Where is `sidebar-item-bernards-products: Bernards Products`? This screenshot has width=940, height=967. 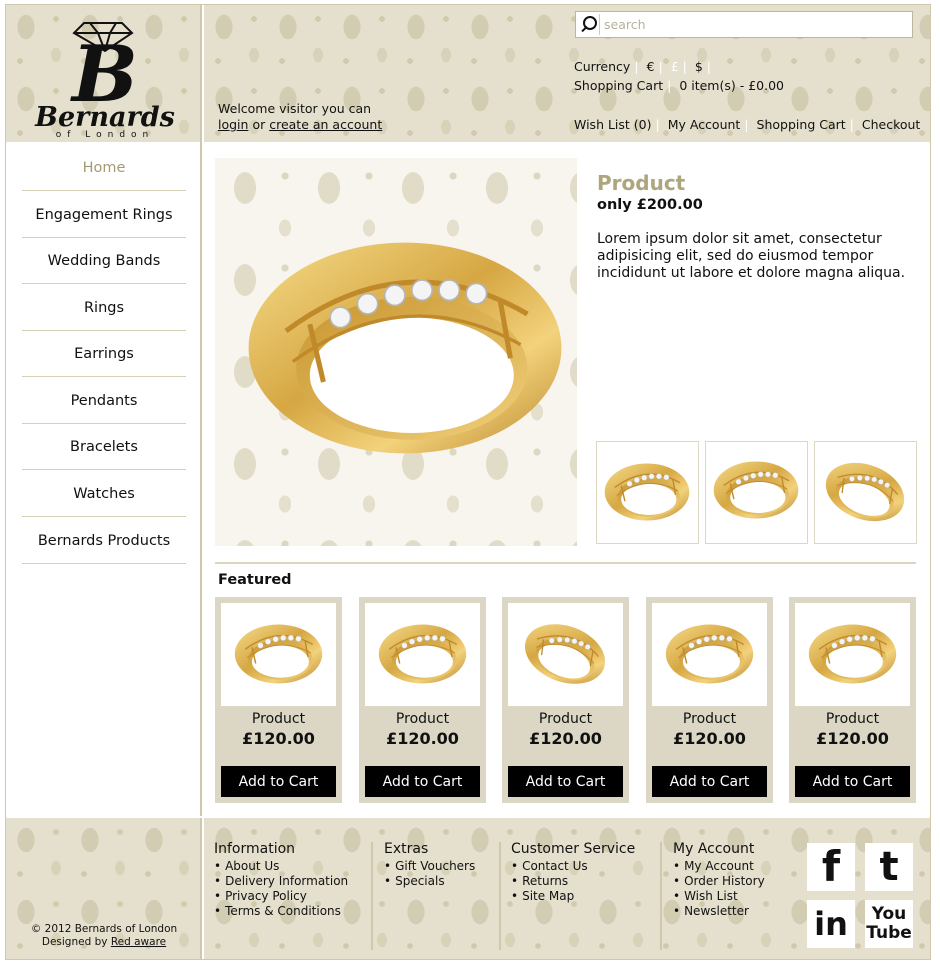 sidebar-item-bernards-products: Bernards Products is located at coordinates (104, 541).